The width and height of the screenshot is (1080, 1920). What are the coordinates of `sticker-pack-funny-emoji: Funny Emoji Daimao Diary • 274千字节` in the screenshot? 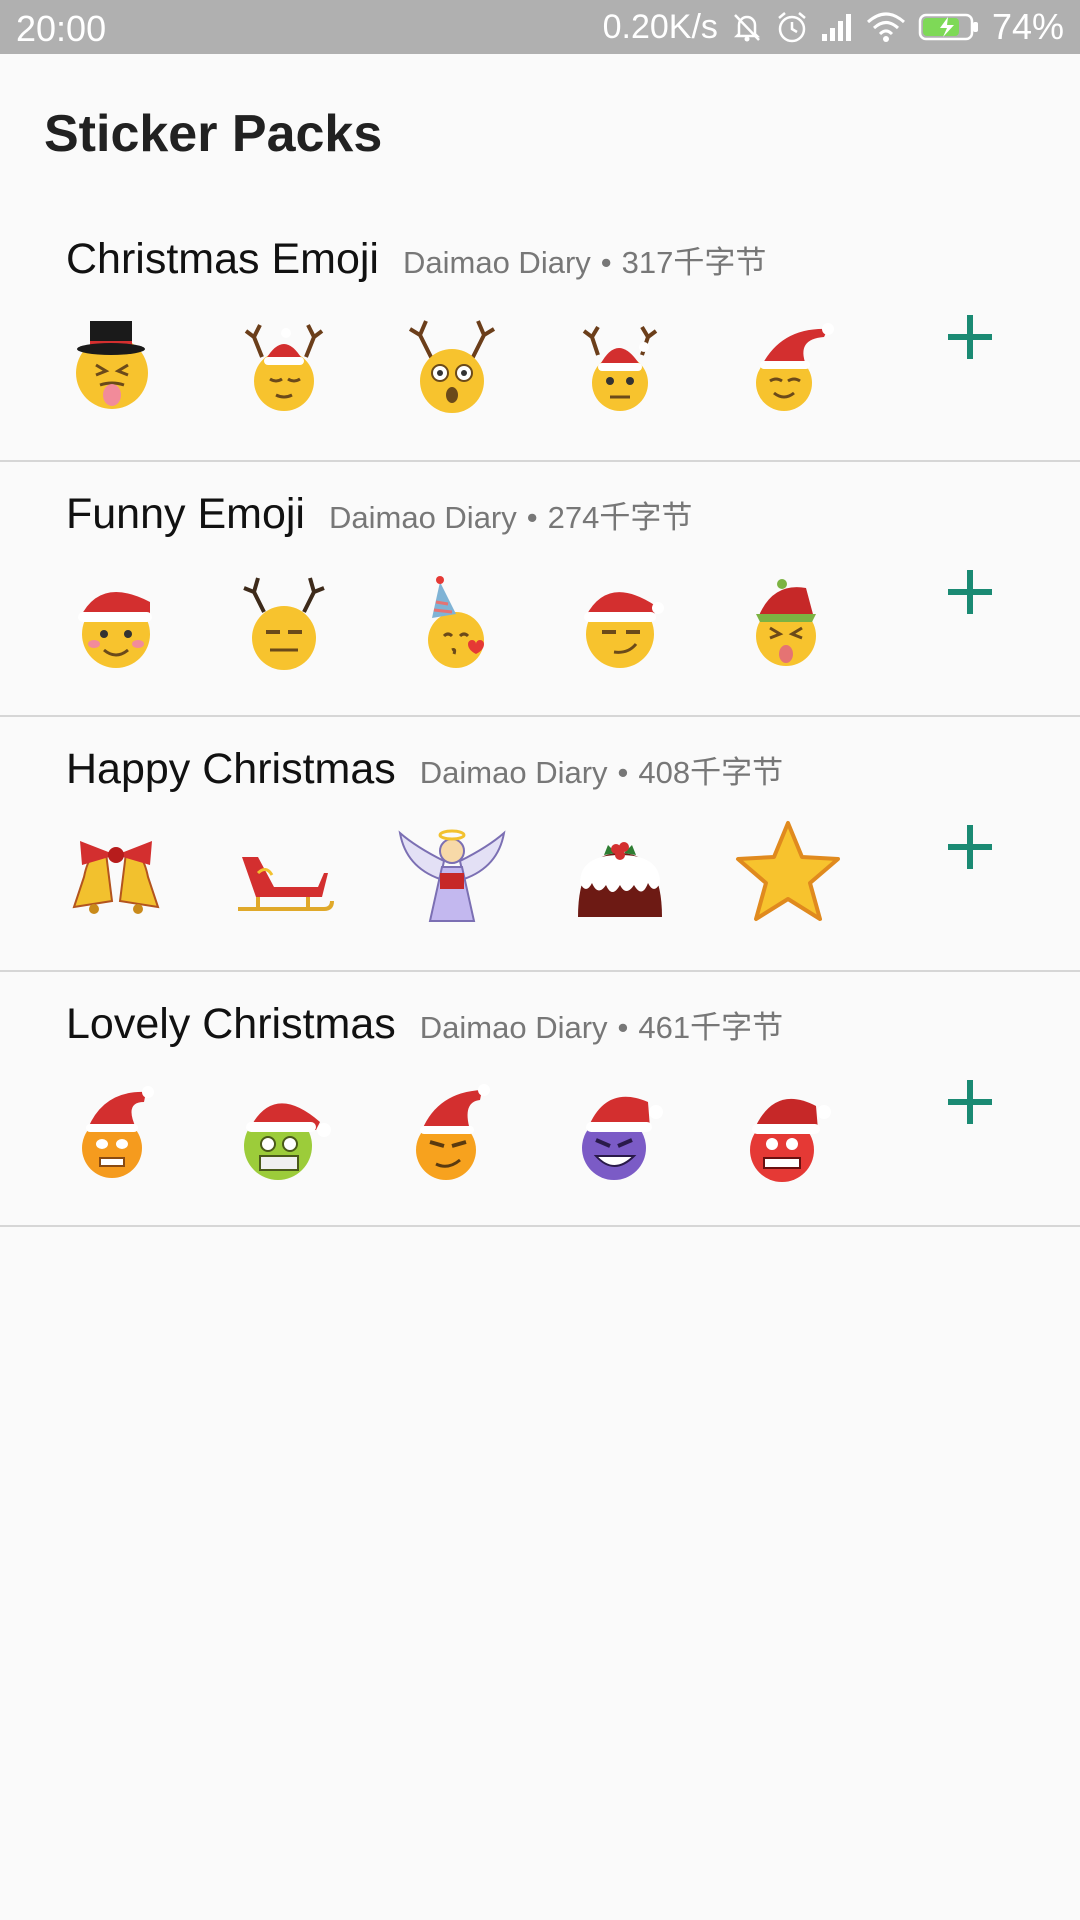 It's located at (540, 589).